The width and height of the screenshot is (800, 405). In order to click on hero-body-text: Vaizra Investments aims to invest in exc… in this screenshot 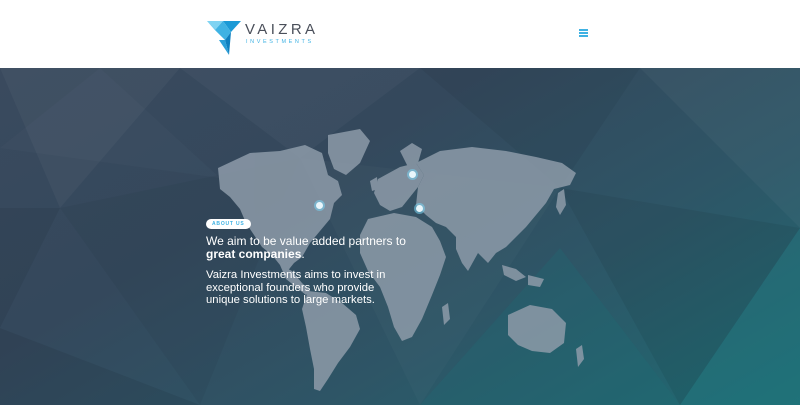, I will do `click(296, 287)`.